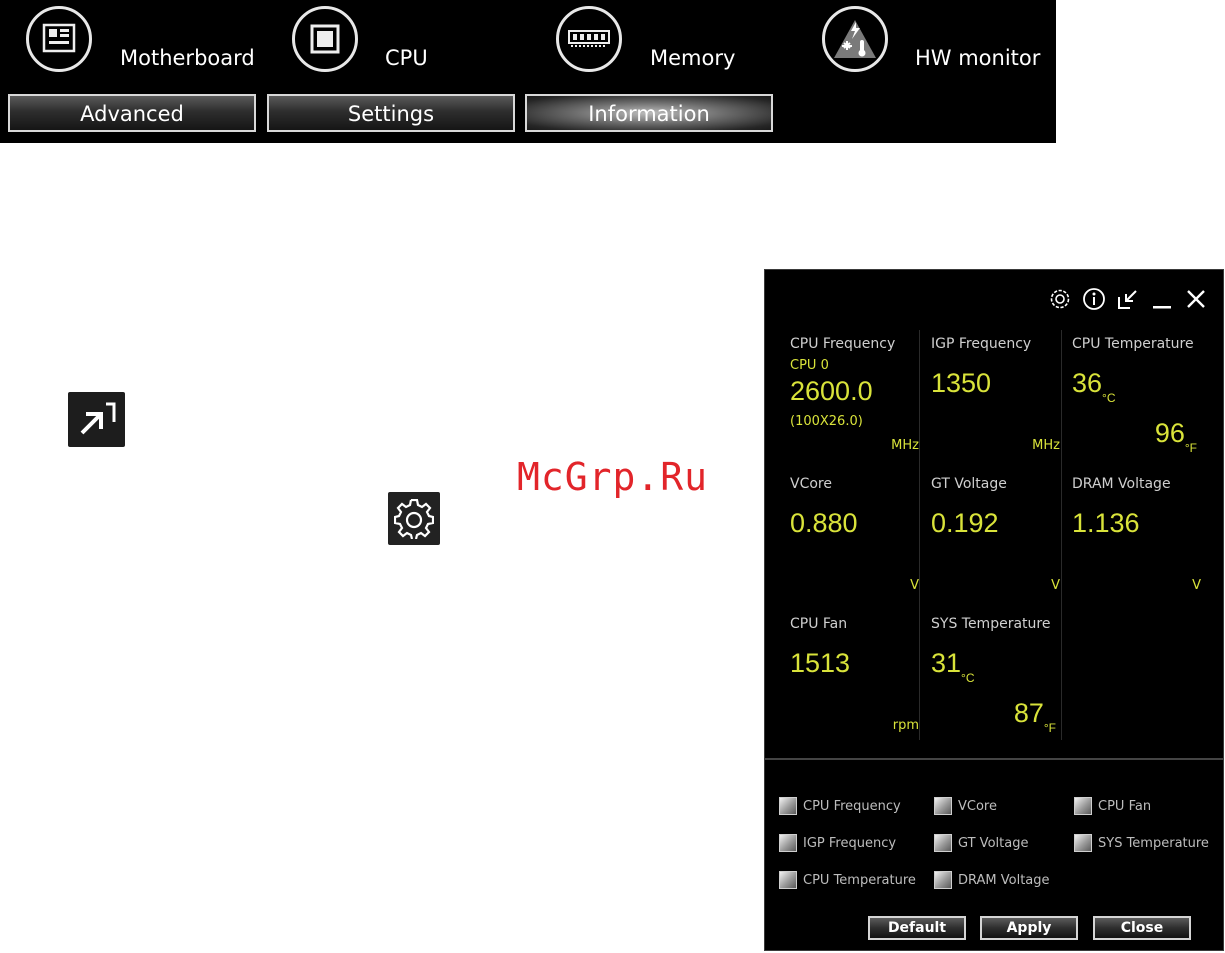  I want to click on checkbox-sys-temperature: SYS Temperature, so click(1141, 843).